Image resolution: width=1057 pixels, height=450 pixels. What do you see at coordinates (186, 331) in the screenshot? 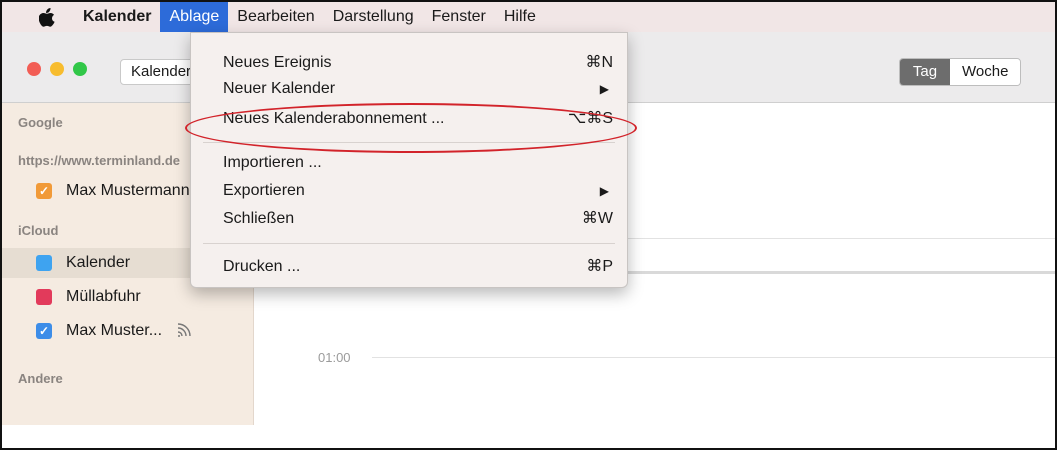
I see `subscription-icon` at bounding box center [186, 331].